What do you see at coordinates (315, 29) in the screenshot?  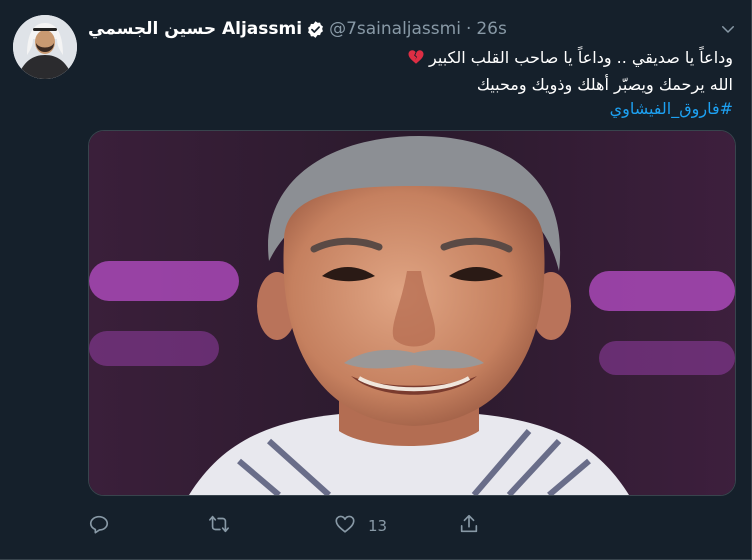 I see `verified-badge-icon` at bounding box center [315, 29].